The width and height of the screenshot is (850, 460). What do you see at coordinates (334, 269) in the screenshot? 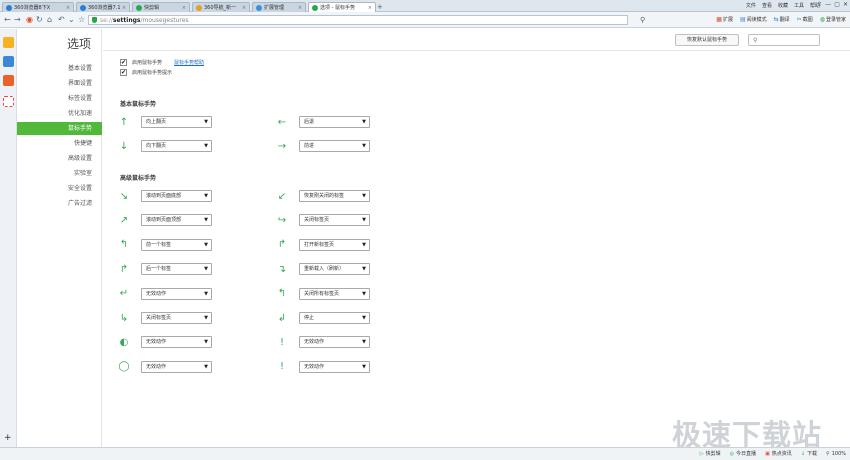
I see `gesture-action-select: 重新载入（刷新） ▼` at bounding box center [334, 269].